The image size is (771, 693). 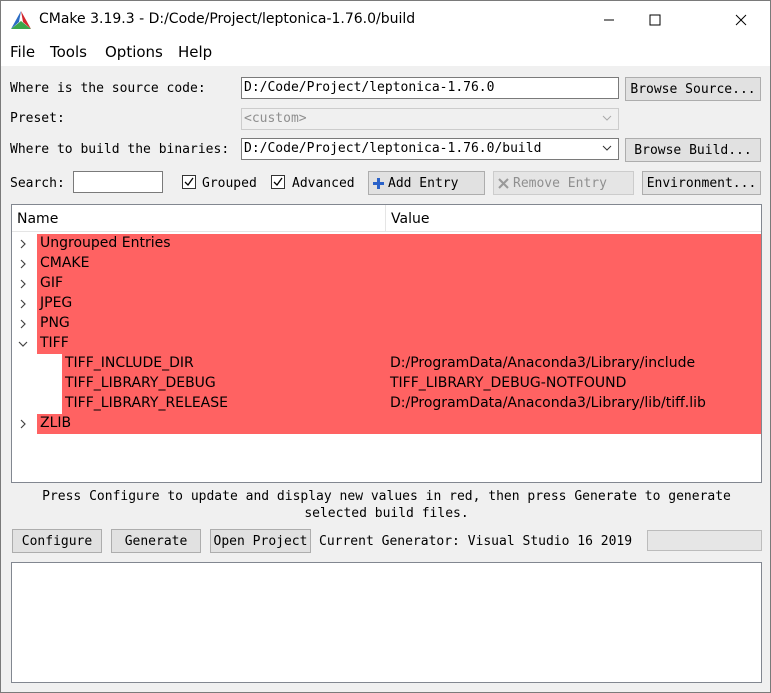 I want to click on tree-group-row: TIFF, so click(x=386, y=344).